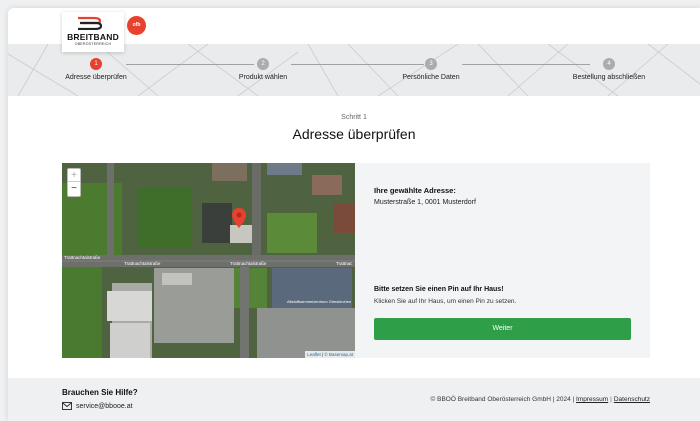 The image size is (700, 421). Describe the element at coordinates (136, 25) in the screenshot. I see `partner-logo: ofb` at that location.